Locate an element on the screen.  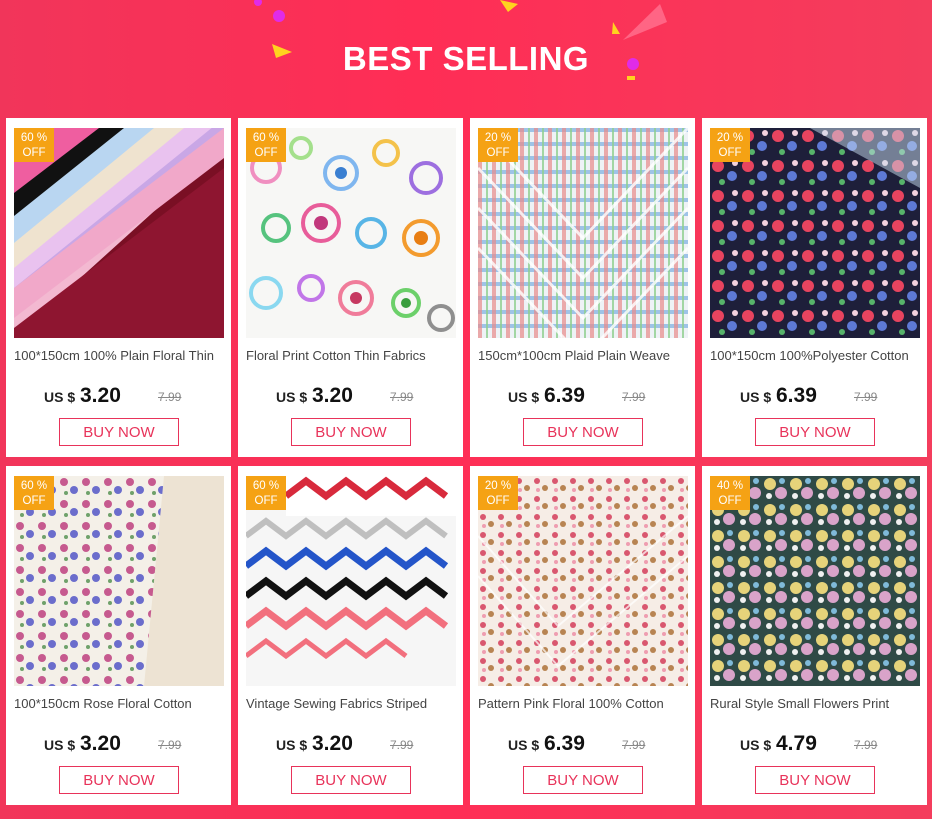
price-value: 4.79 is located at coordinates (796, 743).